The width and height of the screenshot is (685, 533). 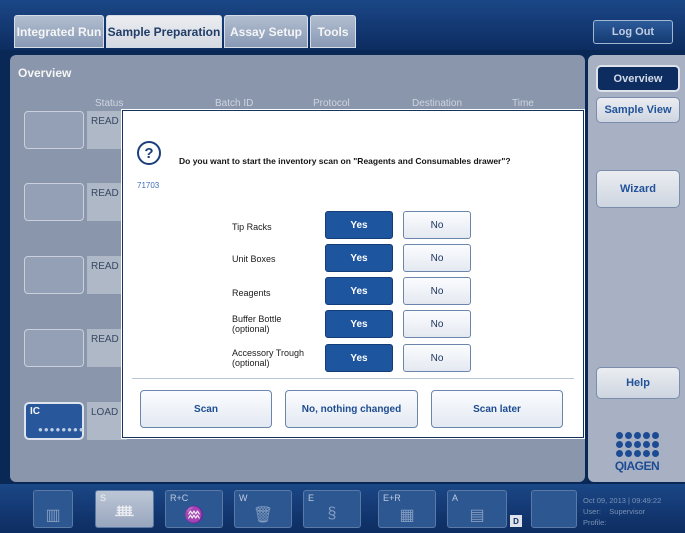 I want to click on question-icon: ?, so click(x=149, y=153).